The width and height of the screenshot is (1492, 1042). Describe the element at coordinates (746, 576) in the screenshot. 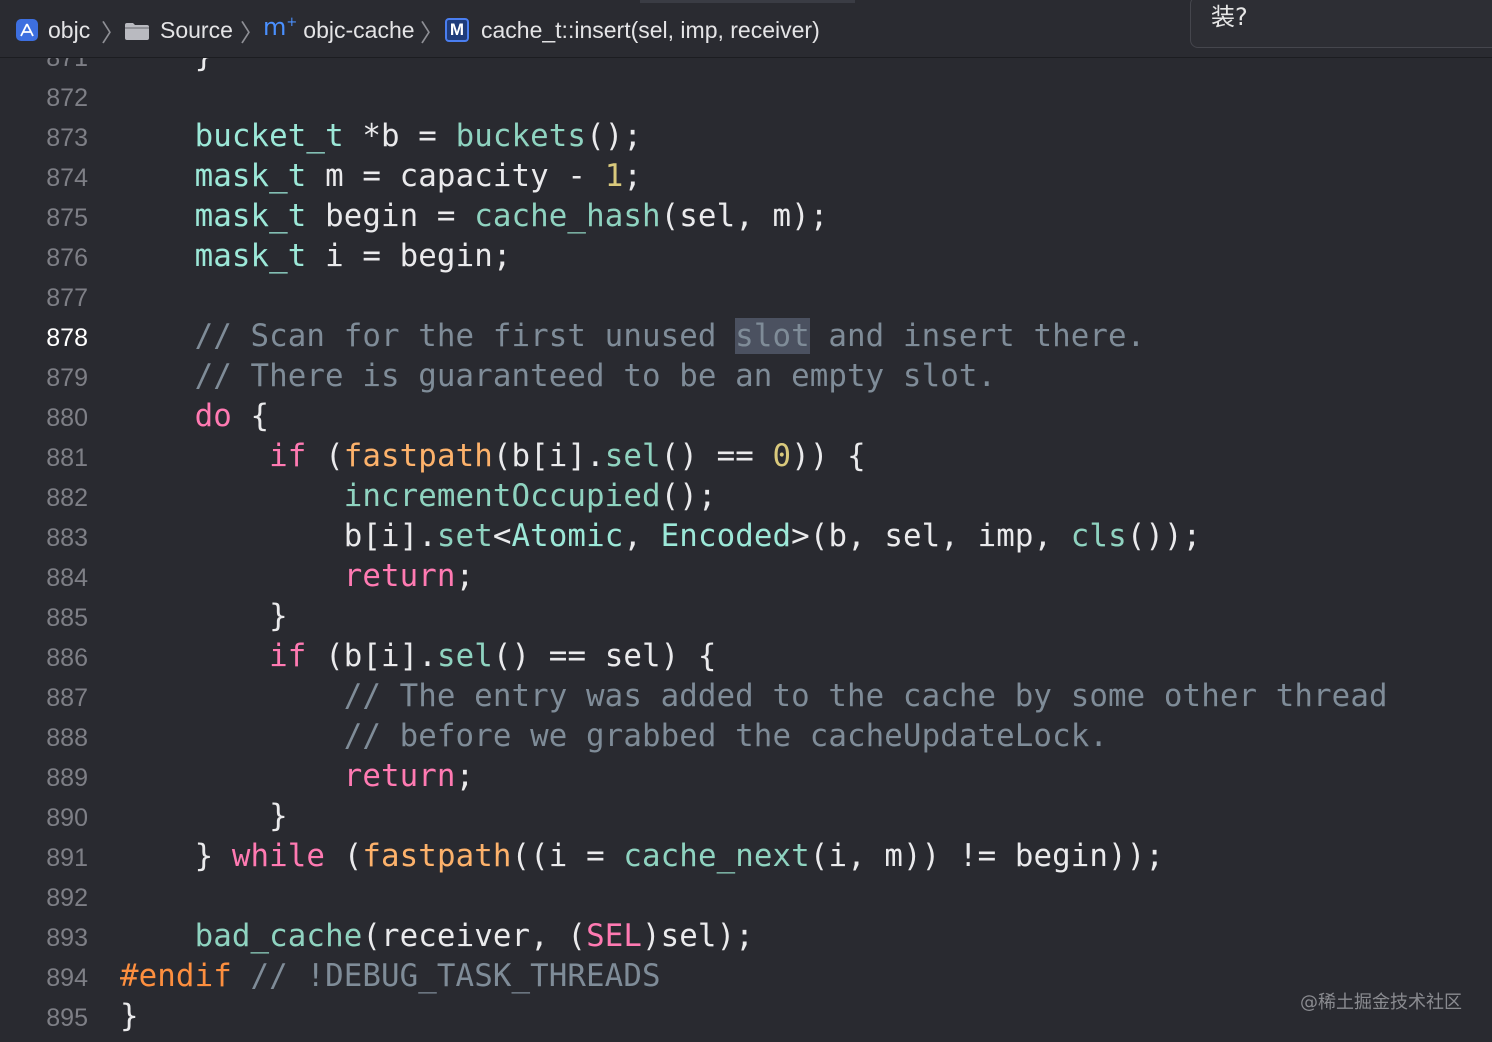

I see `code-line: 884 return;` at that location.